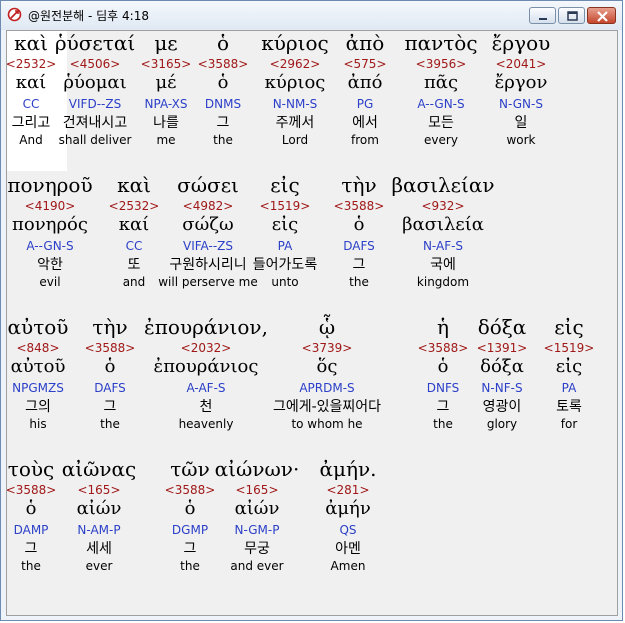 The image size is (625, 623). Describe the element at coordinates (206, 327) in the screenshot. I see `word-greek: ἐπουράνιον,` at that location.